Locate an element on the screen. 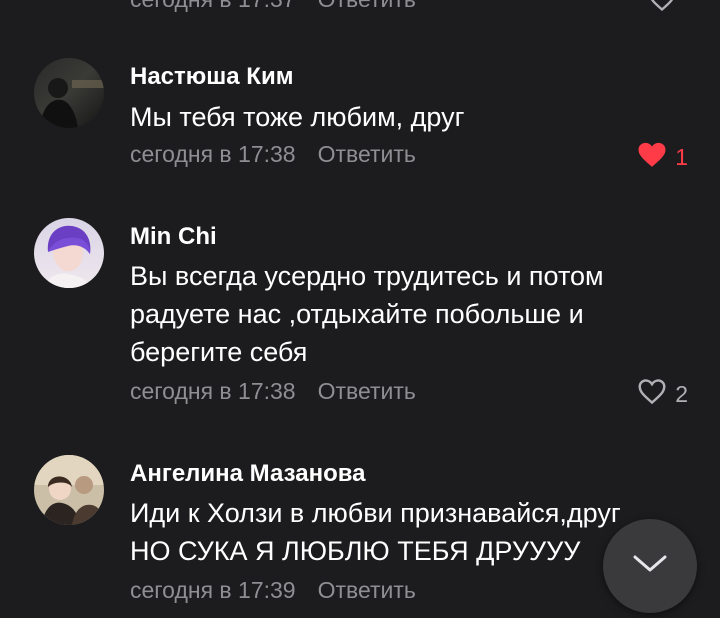  comment-text-line: берегите себя is located at coordinates (219, 352).